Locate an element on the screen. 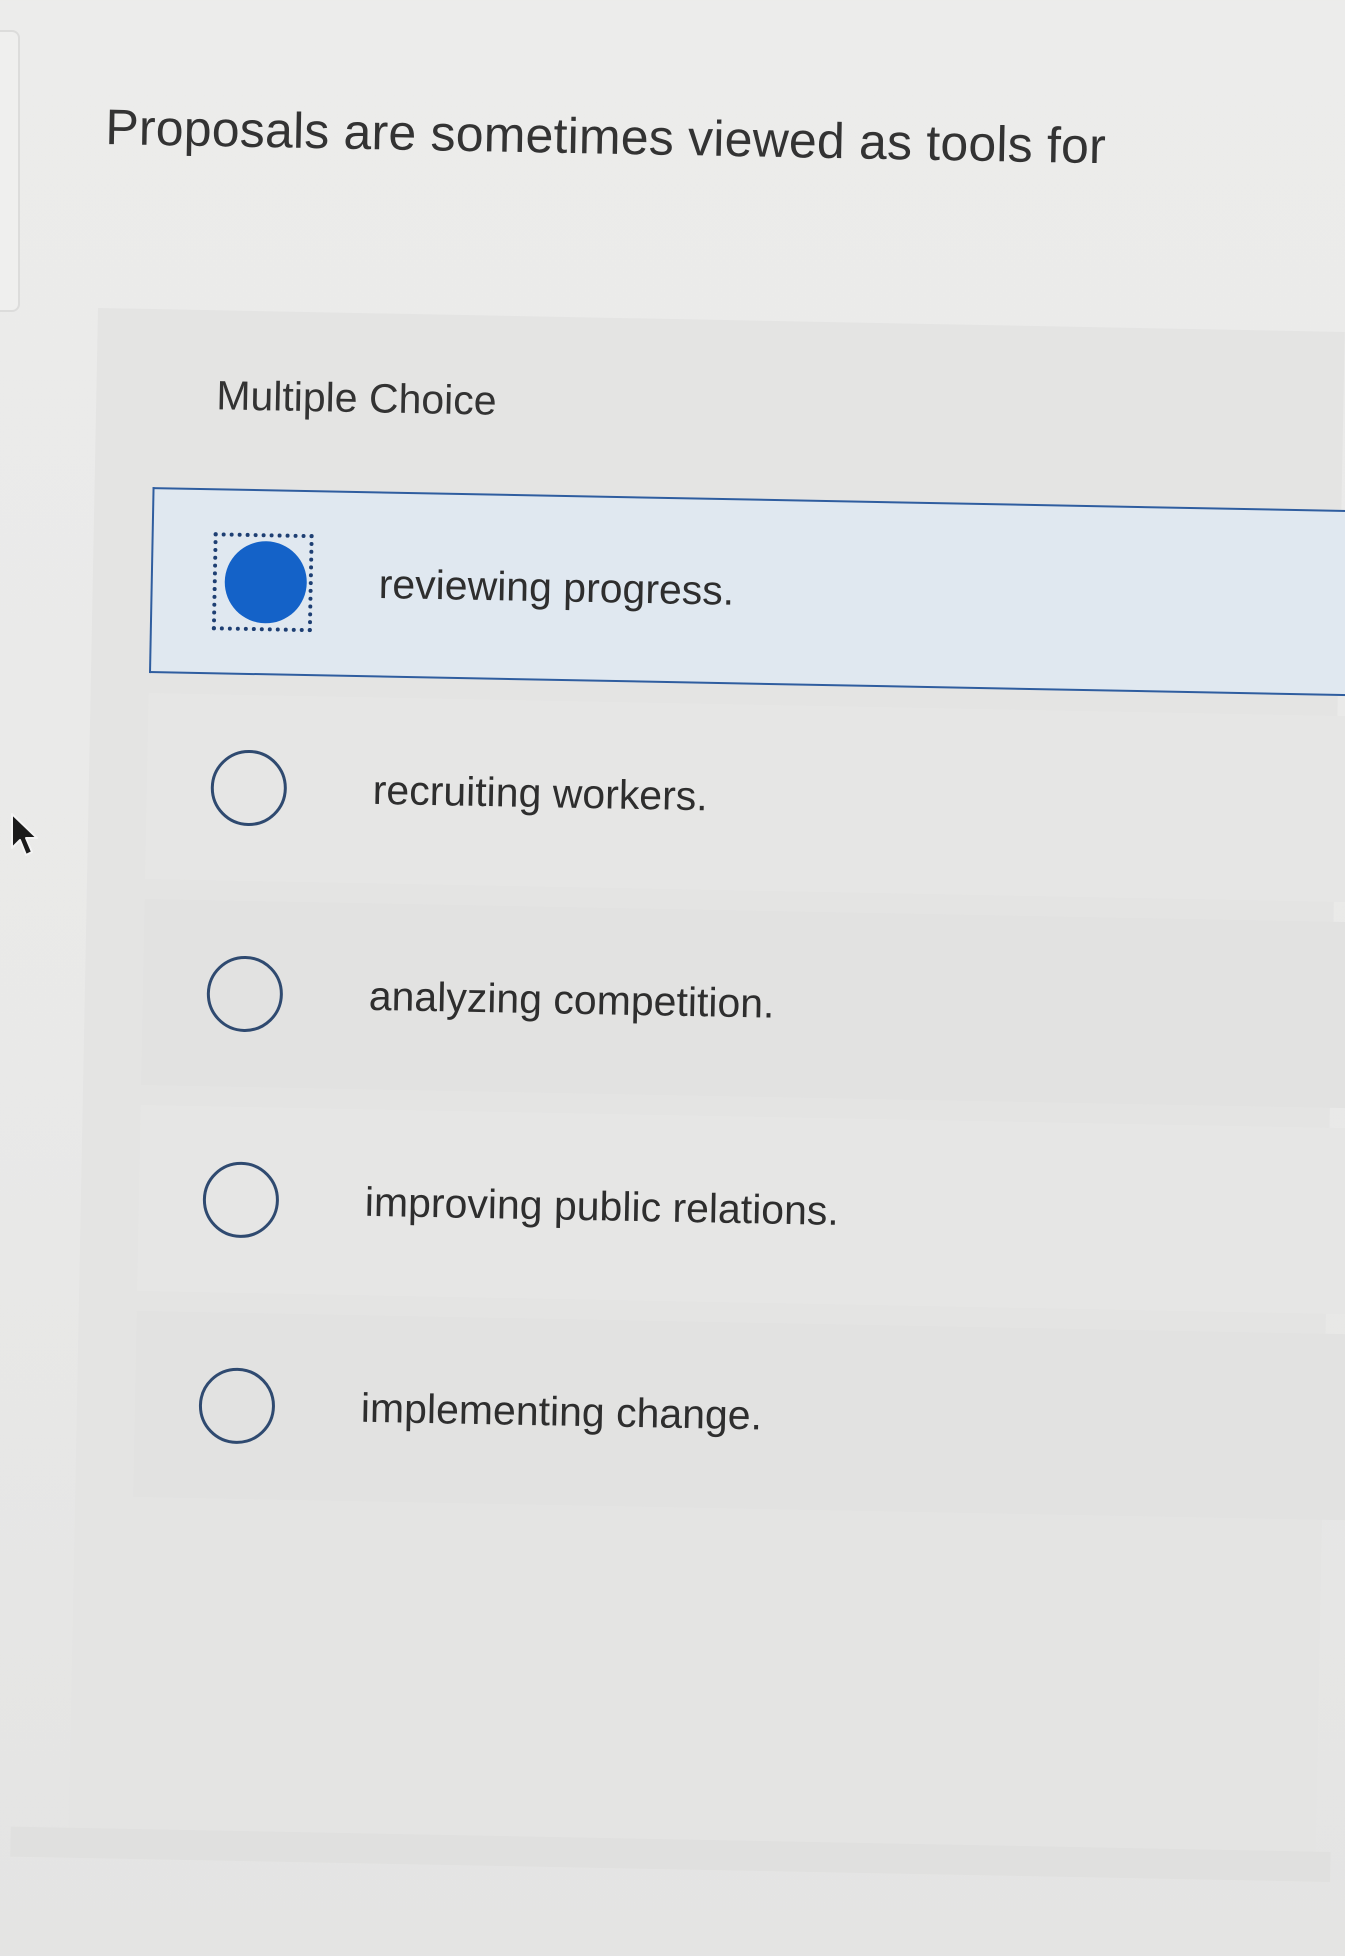 The height and width of the screenshot is (1956, 1345). answer-option-implementing-change: implementing change. is located at coordinates (739, 1415).